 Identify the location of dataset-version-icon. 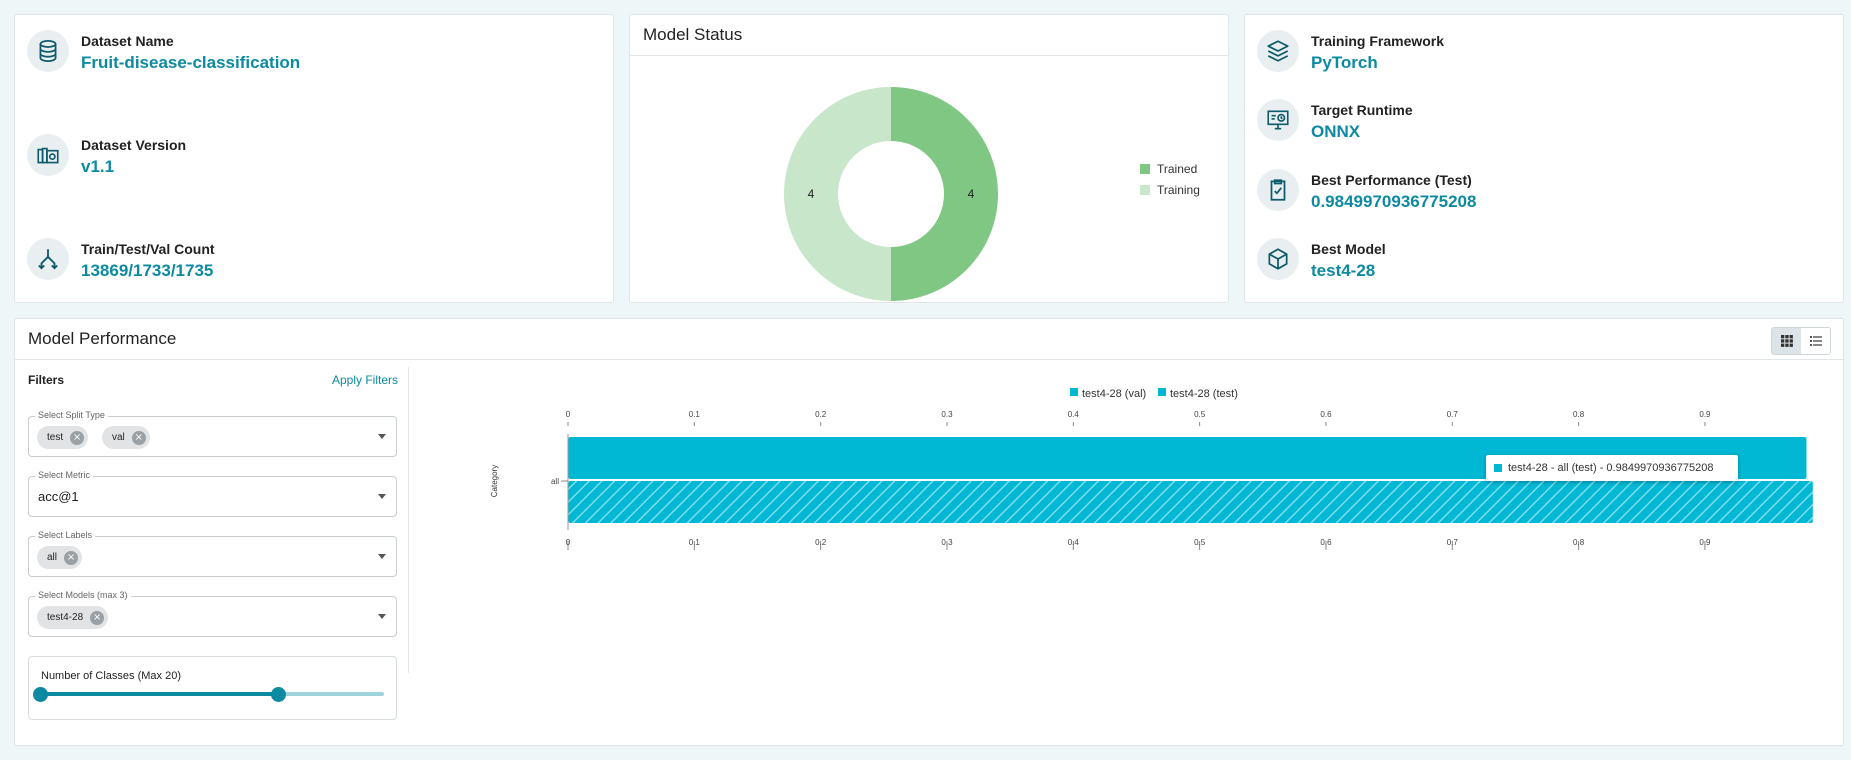
(48, 155).